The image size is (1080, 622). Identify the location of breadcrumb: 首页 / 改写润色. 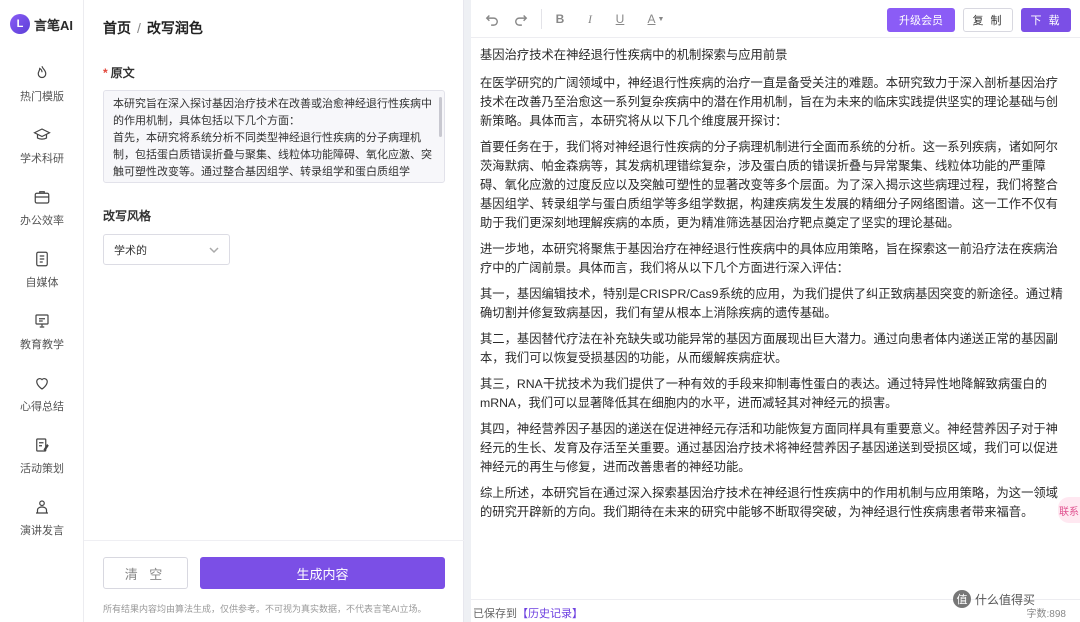
(153, 28).